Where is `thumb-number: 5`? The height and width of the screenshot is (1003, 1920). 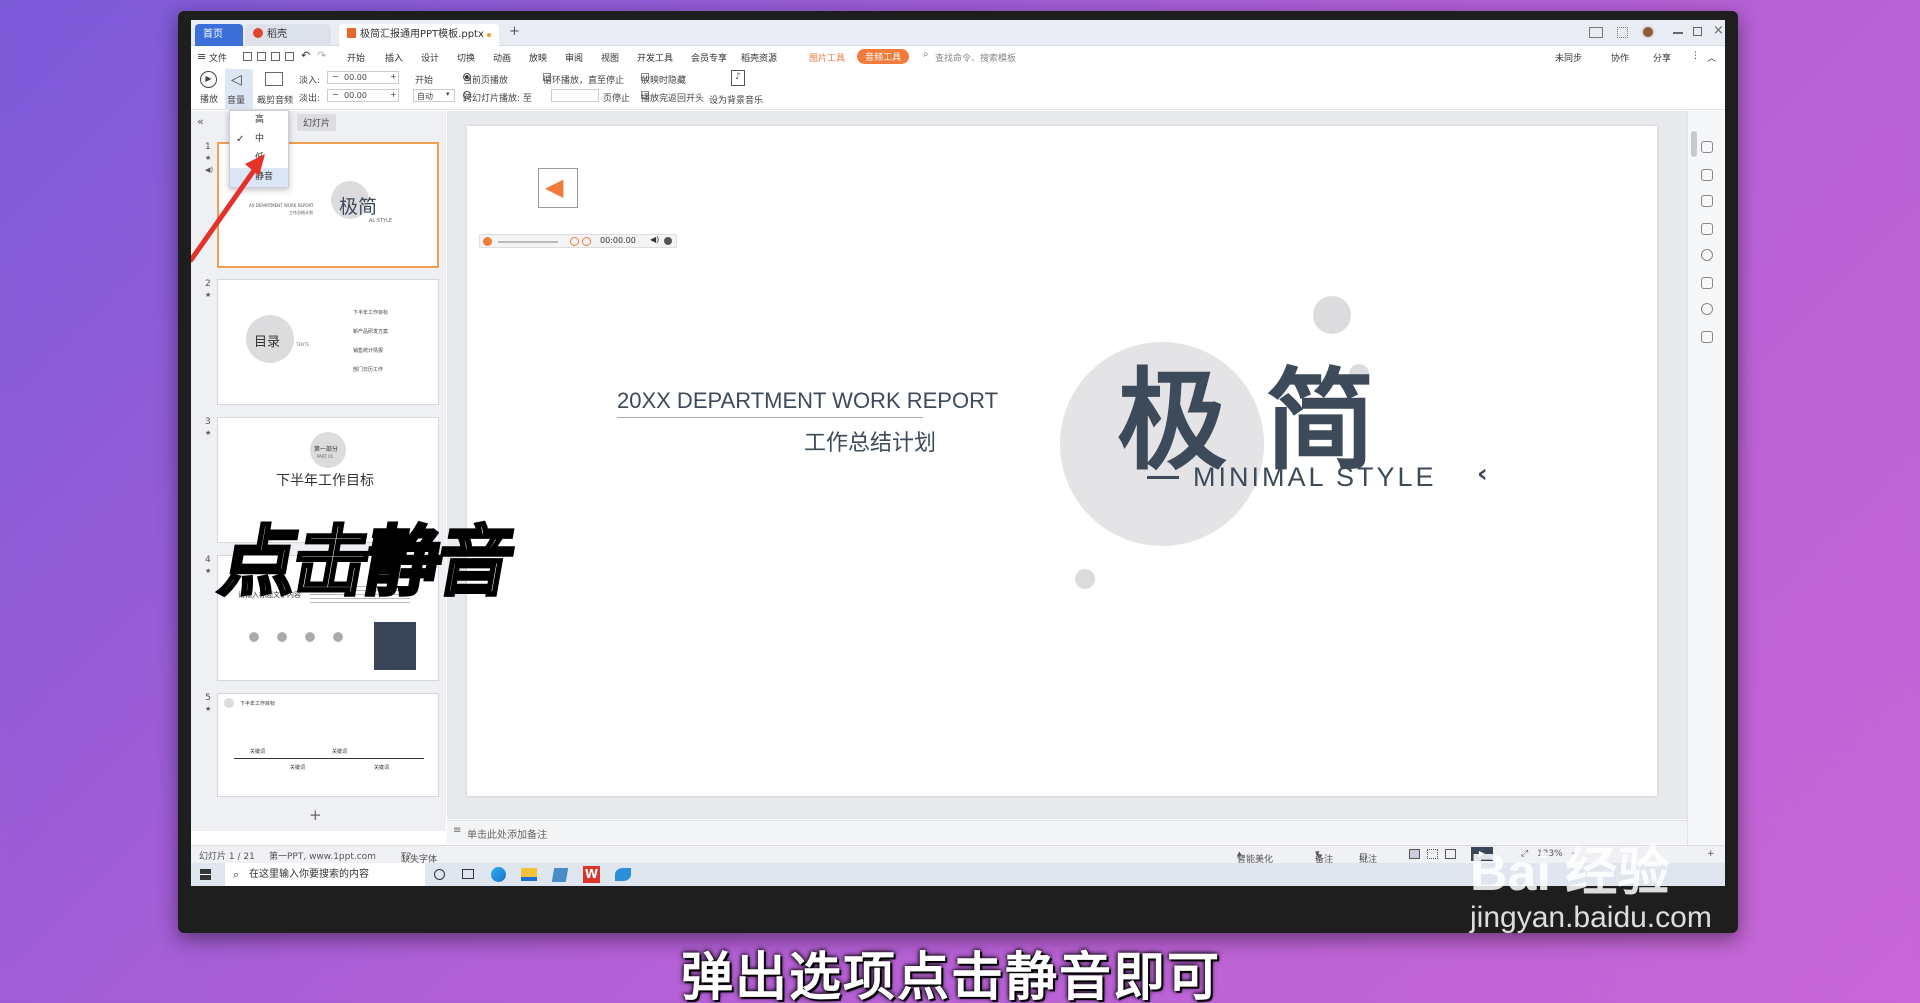
thumb-number: 5 is located at coordinates (208, 698).